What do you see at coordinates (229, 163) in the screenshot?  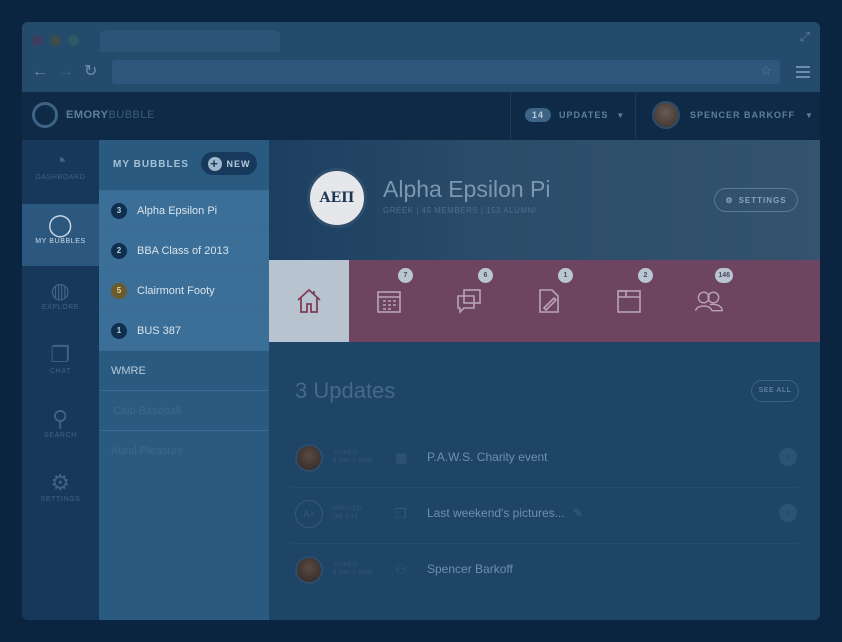 I see `new-bubble-button: + NEW` at bounding box center [229, 163].